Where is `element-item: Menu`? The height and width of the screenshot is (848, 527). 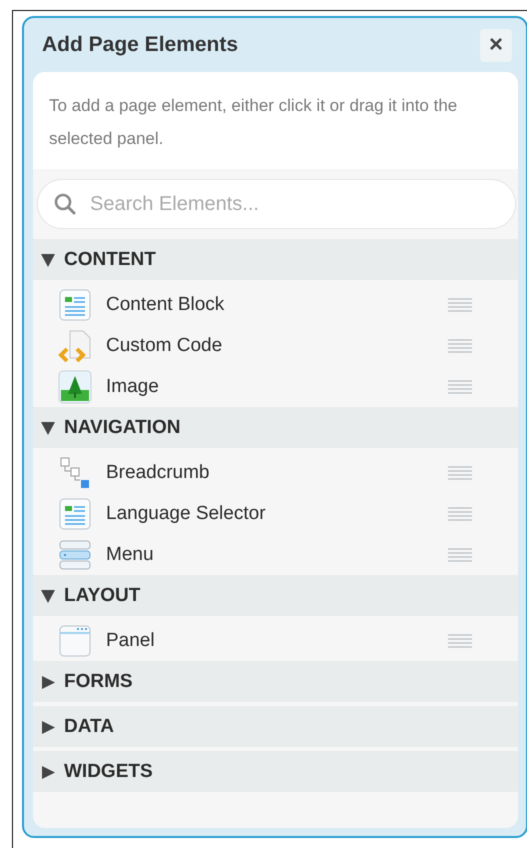
element-item: Menu is located at coordinates (270, 555).